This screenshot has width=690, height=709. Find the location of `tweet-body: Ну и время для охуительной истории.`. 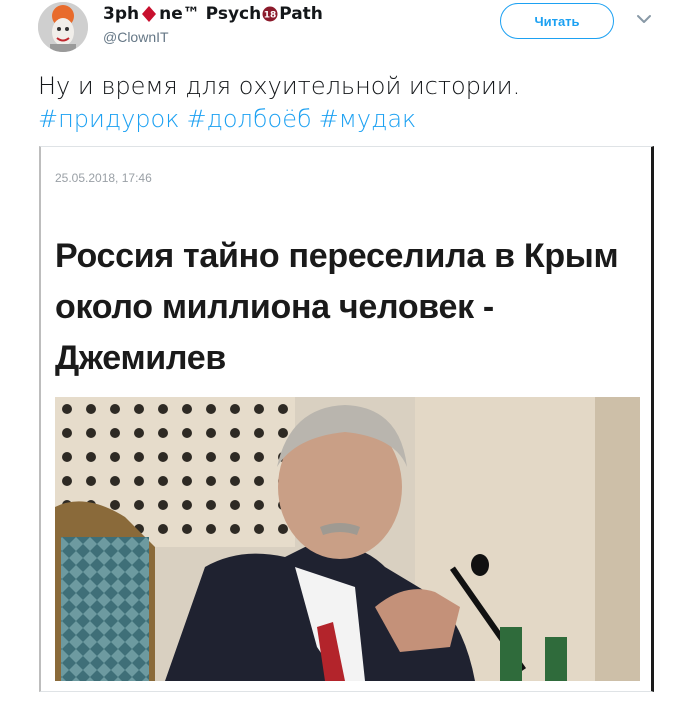

tweet-body: Ну и время для охуительной истории. is located at coordinates (279, 86).